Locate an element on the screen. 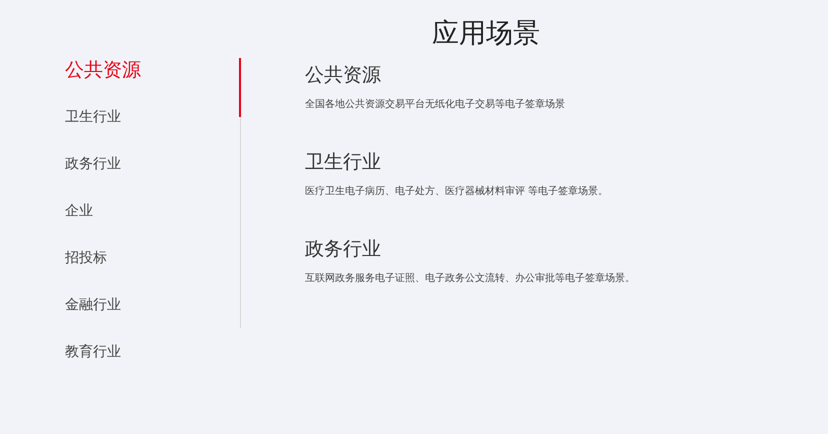  sidebar-item: 金融行业 is located at coordinates (93, 316).